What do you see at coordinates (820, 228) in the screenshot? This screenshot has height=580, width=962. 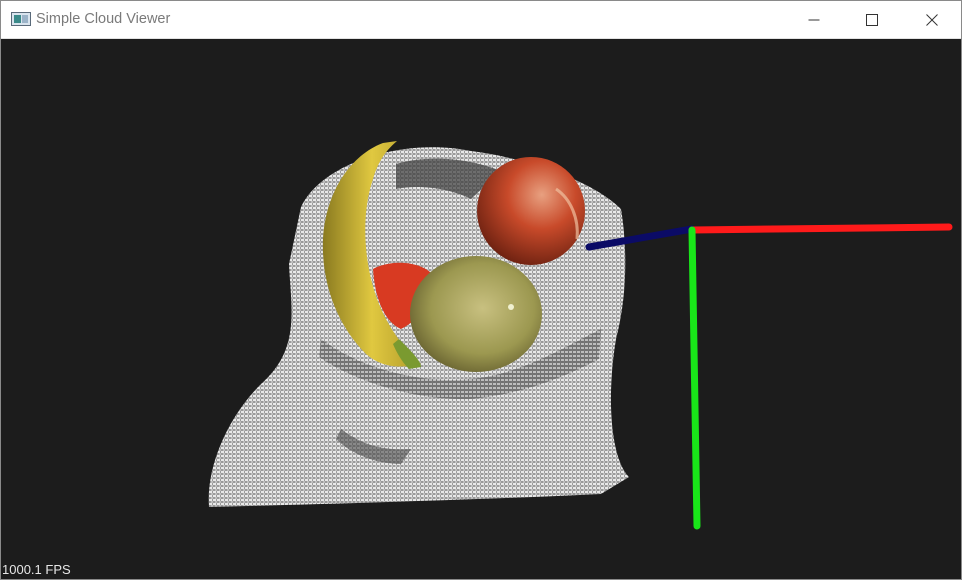 I see `x-axis` at bounding box center [820, 228].